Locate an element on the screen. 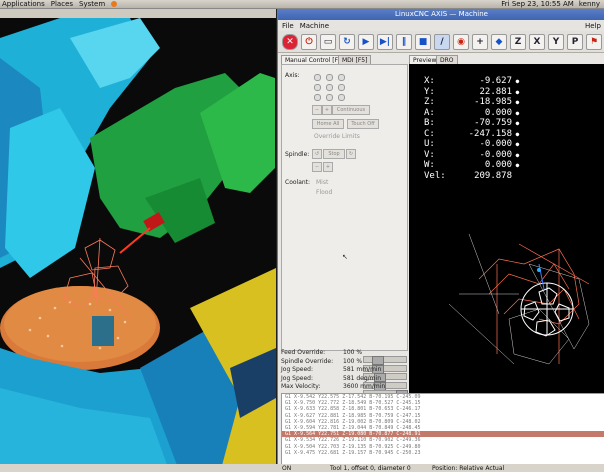  home-all-button: Home All is located at coordinates (328, 124).